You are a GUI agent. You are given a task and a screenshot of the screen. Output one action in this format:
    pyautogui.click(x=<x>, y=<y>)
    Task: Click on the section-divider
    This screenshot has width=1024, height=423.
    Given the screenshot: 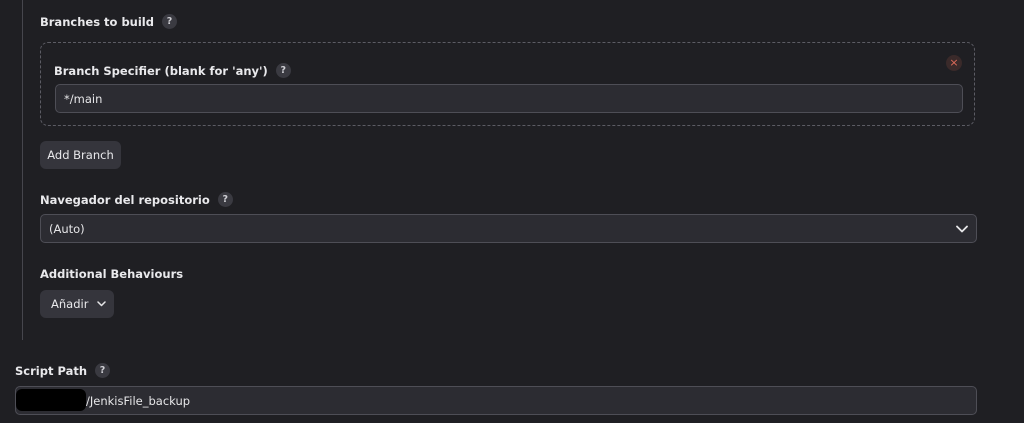 What is the action you would take?
    pyautogui.click(x=22, y=170)
    